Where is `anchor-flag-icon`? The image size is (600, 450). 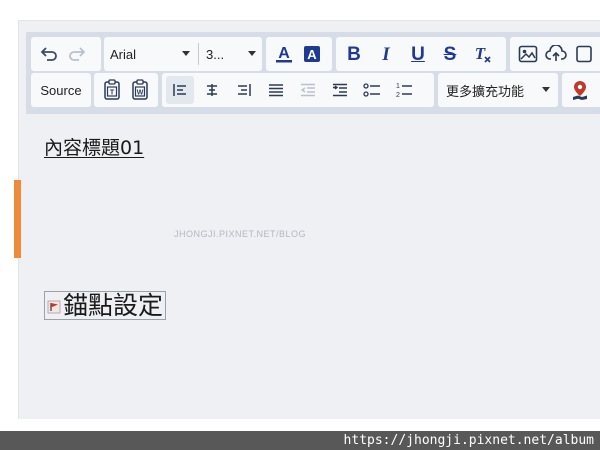 anchor-flag-icon is located at coordinates (54, 307).